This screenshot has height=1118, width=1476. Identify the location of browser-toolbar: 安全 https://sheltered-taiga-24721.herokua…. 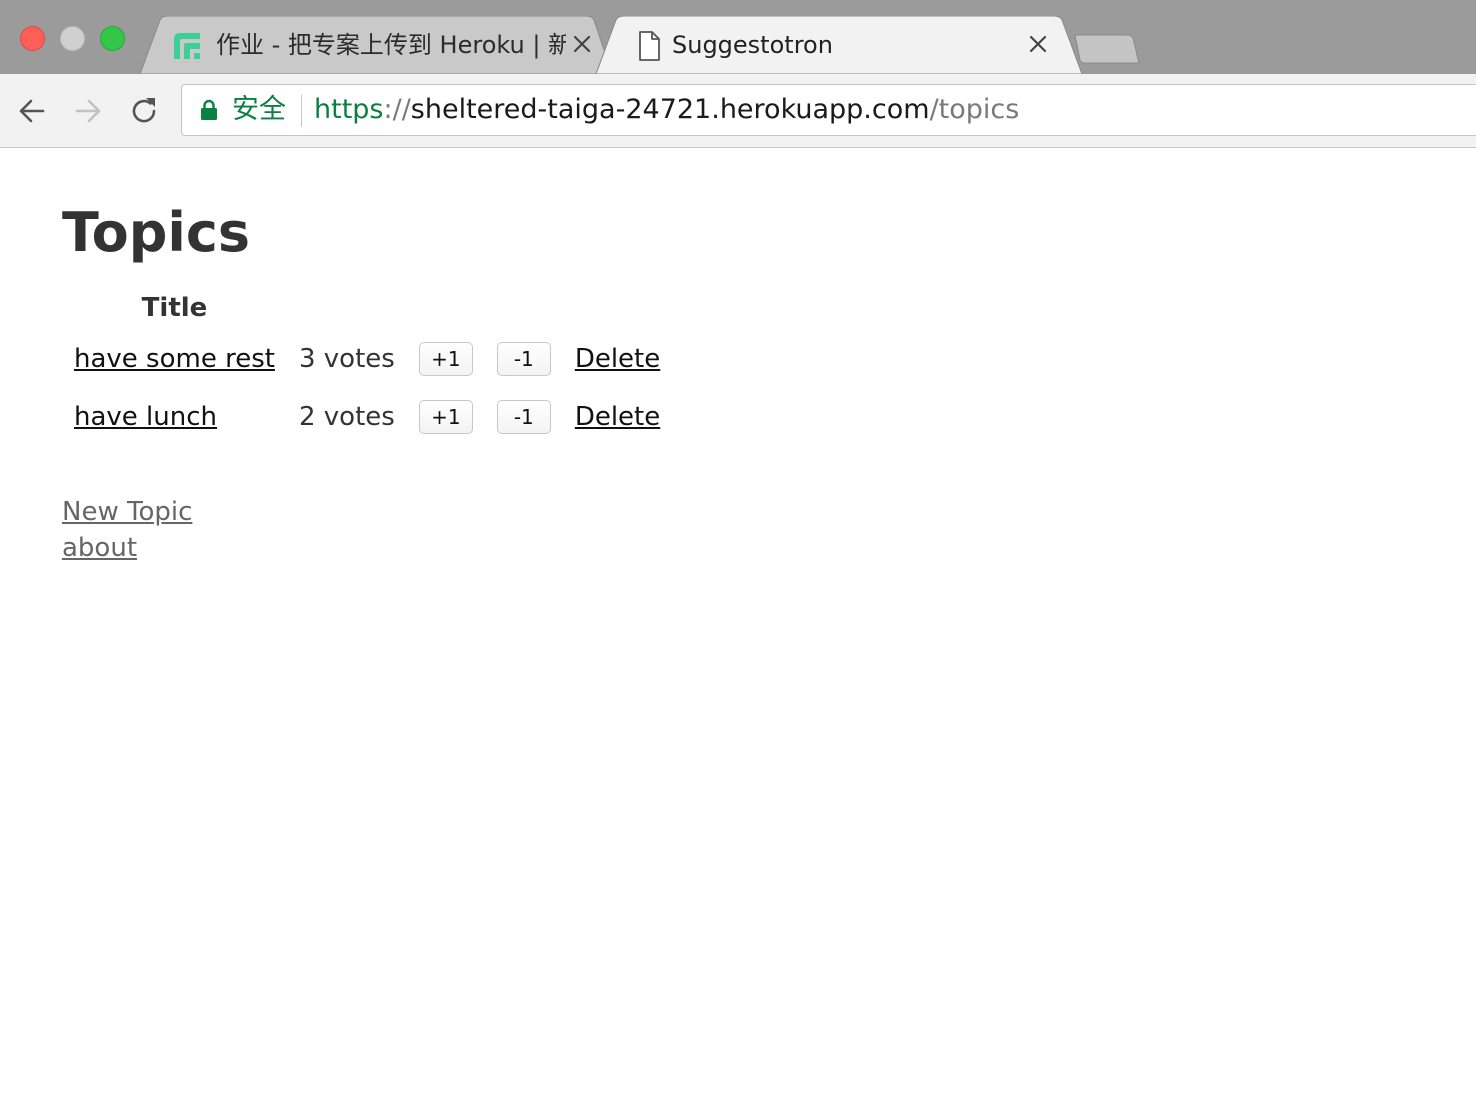
(738, 111).